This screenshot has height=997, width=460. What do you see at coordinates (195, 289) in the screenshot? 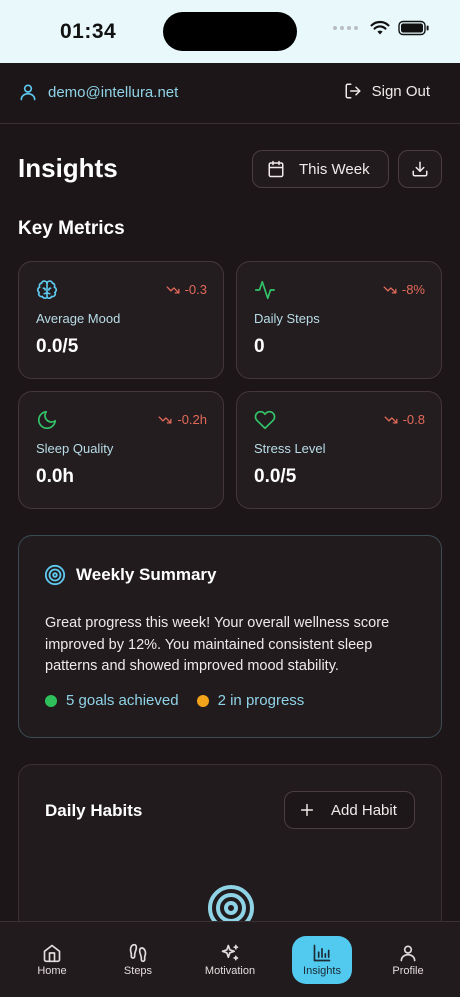
I see `metric-change-value: -0.3` at bounding box center [195, 289].